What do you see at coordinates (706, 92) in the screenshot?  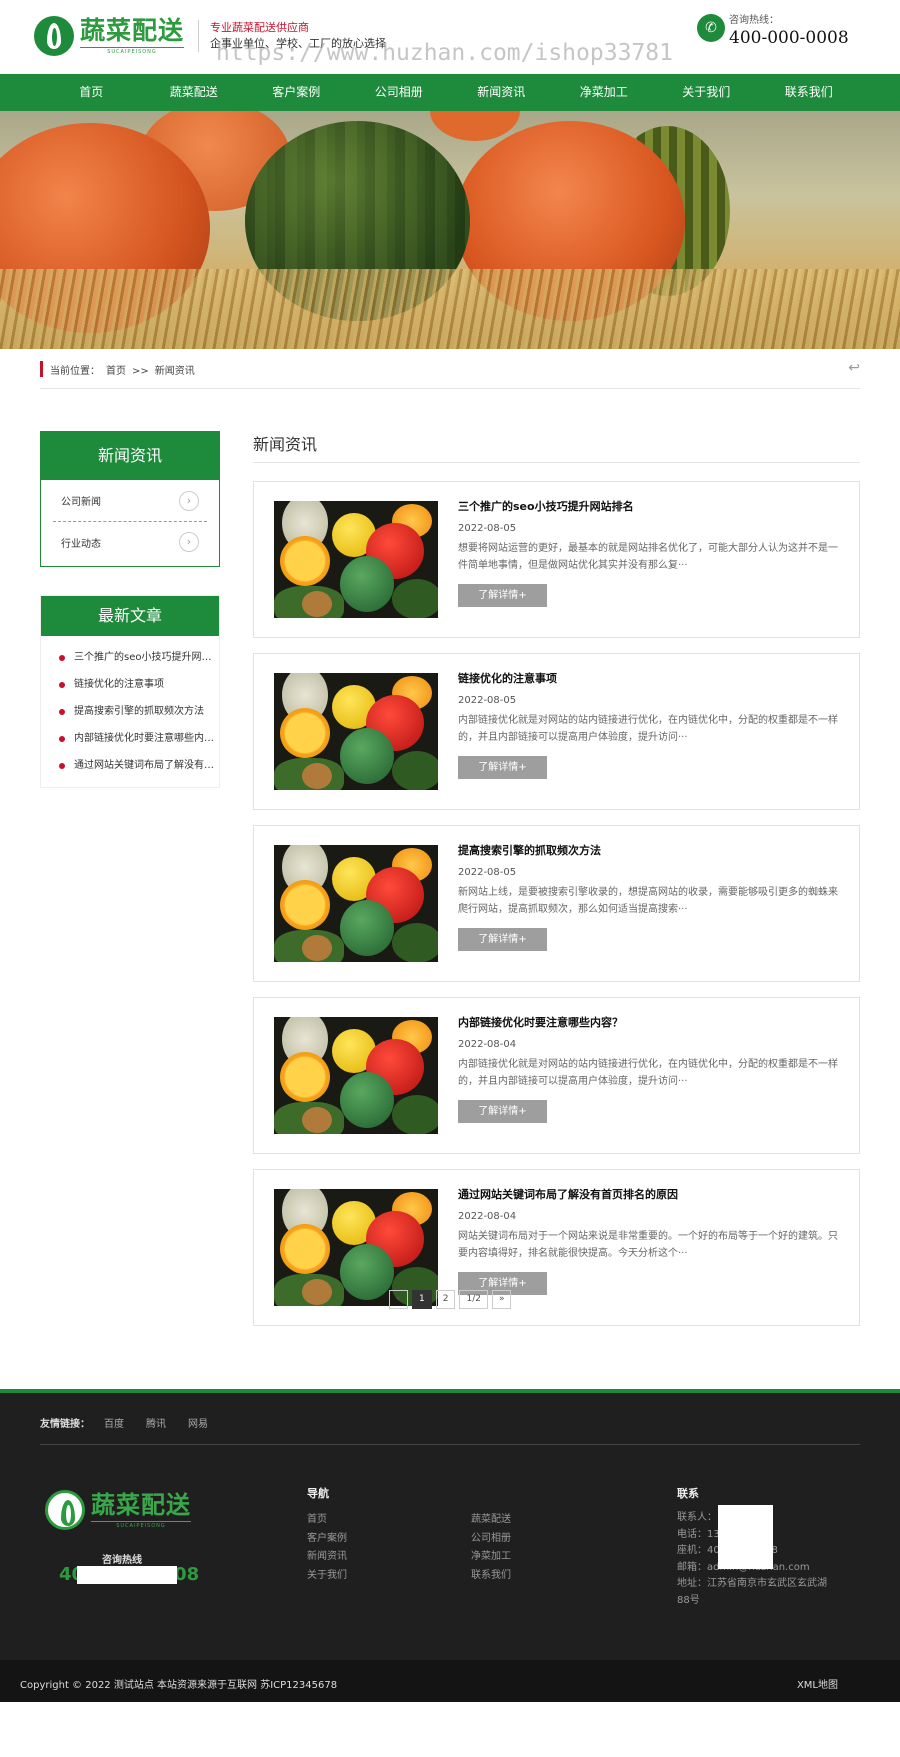 I see `nav-item-about: 关于我们` at bounding box center [706, 92].